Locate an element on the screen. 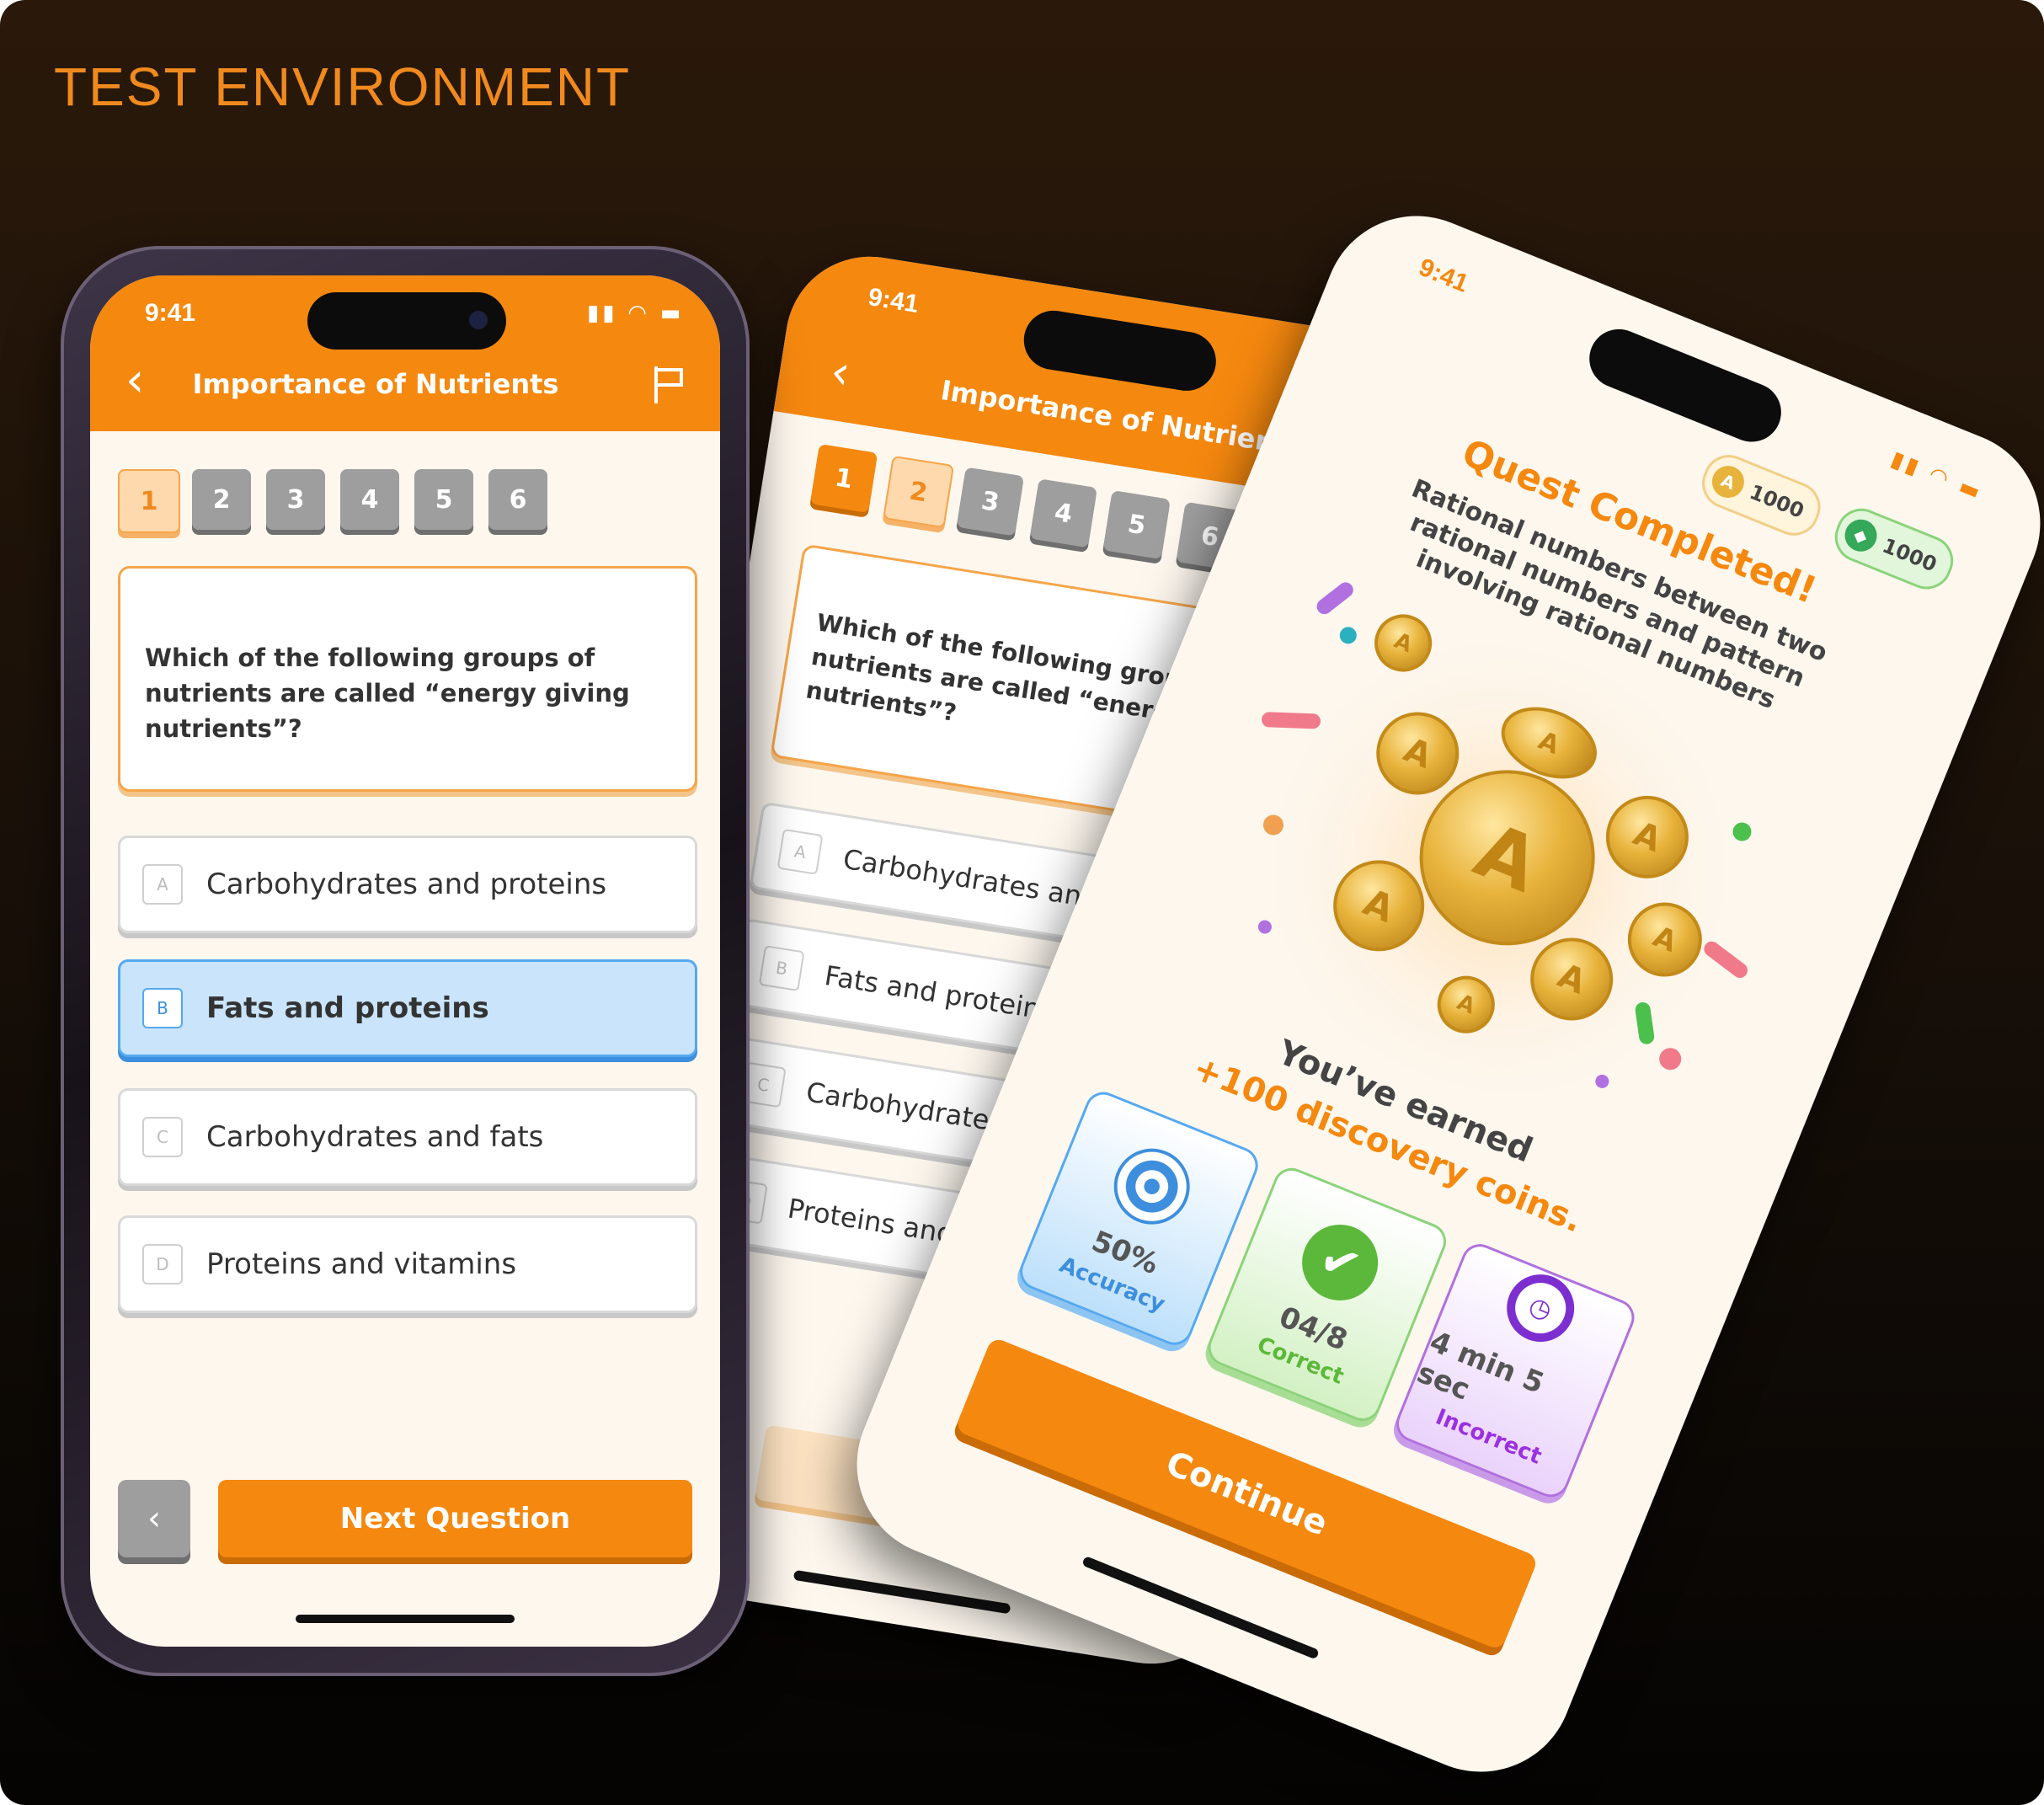  option-a: A Carbohydrates and proteins is located at coordinates (407, 884).